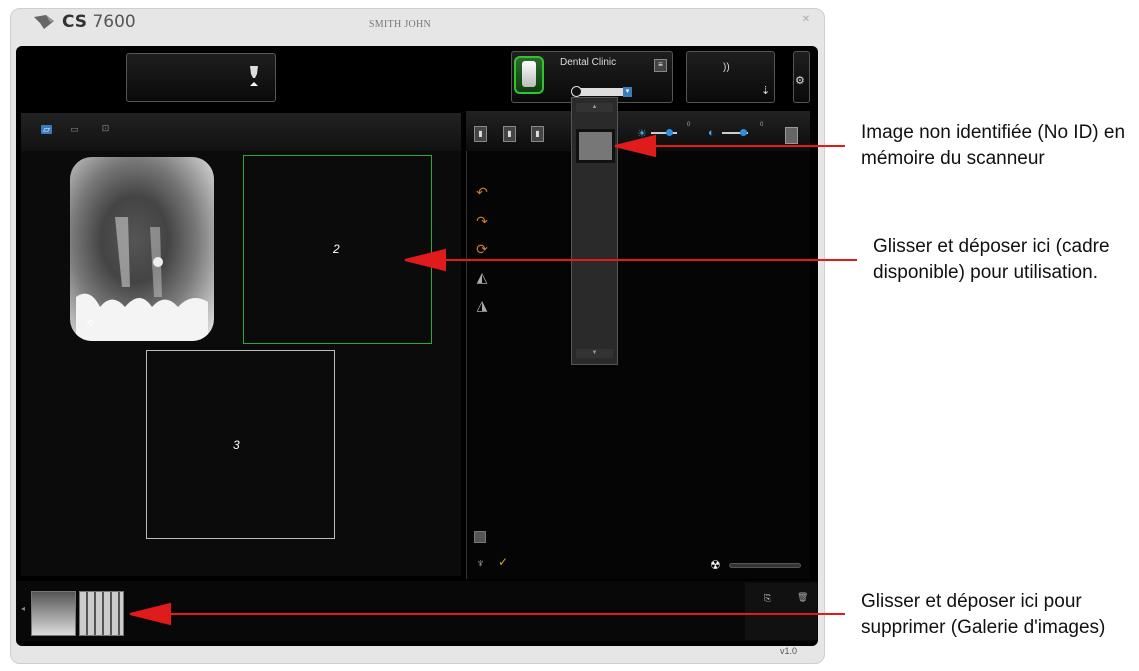 The image size is (1139, 671). What do you see at coordinates (726, 67) in the screenshot?
I see `wifi-icon: ))` at bounding box center [726, 67].